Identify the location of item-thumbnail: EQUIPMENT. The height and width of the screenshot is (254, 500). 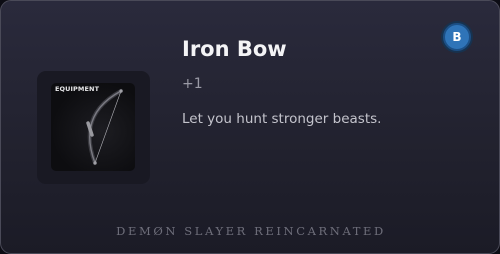
(93, 127).